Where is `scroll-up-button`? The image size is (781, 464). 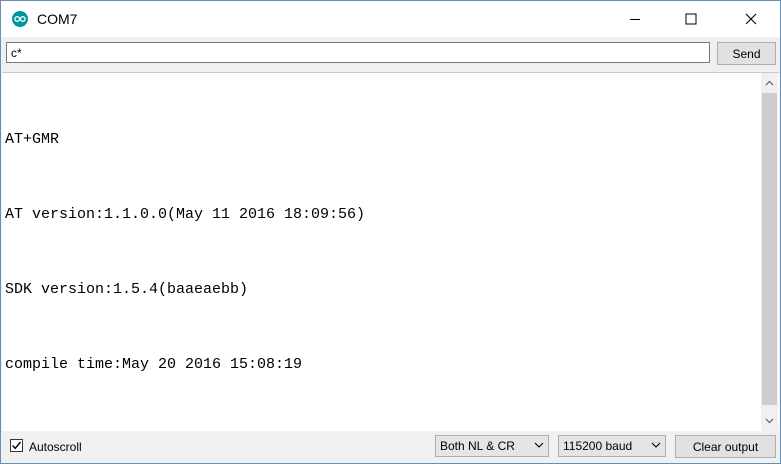 scroll-up-button is located at coordinates (769, 82).